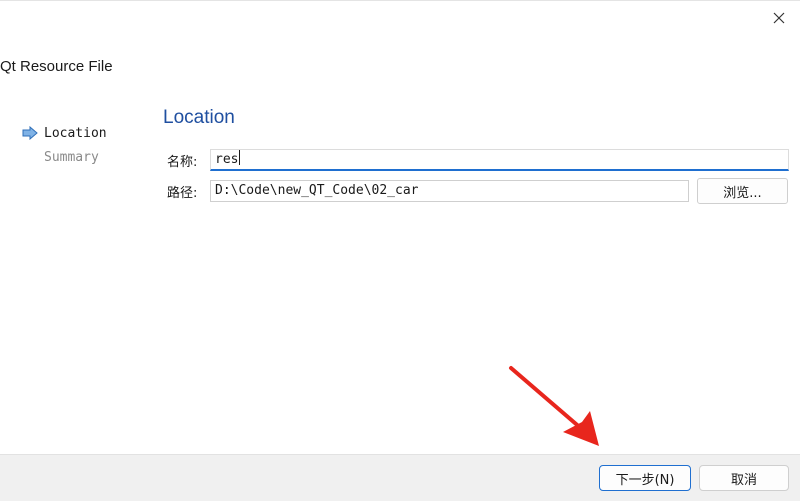 The image size is (800, 501). Describe the element at coordinates (182, 162) in the screenshot. I see `name-label: 名称:` at that location.